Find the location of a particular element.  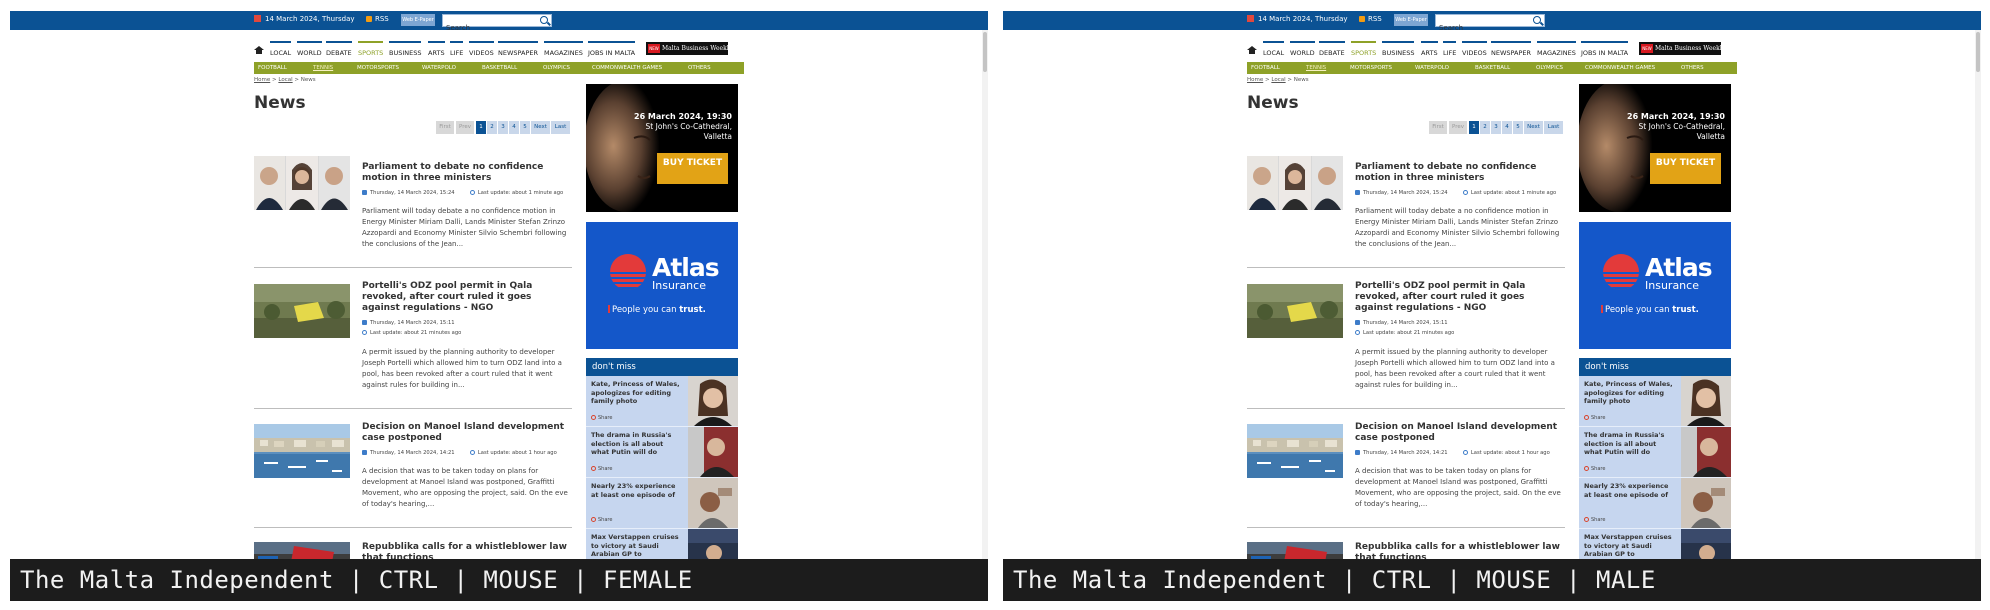

pager-page-4: 4 is located at coordinates (514, 127).